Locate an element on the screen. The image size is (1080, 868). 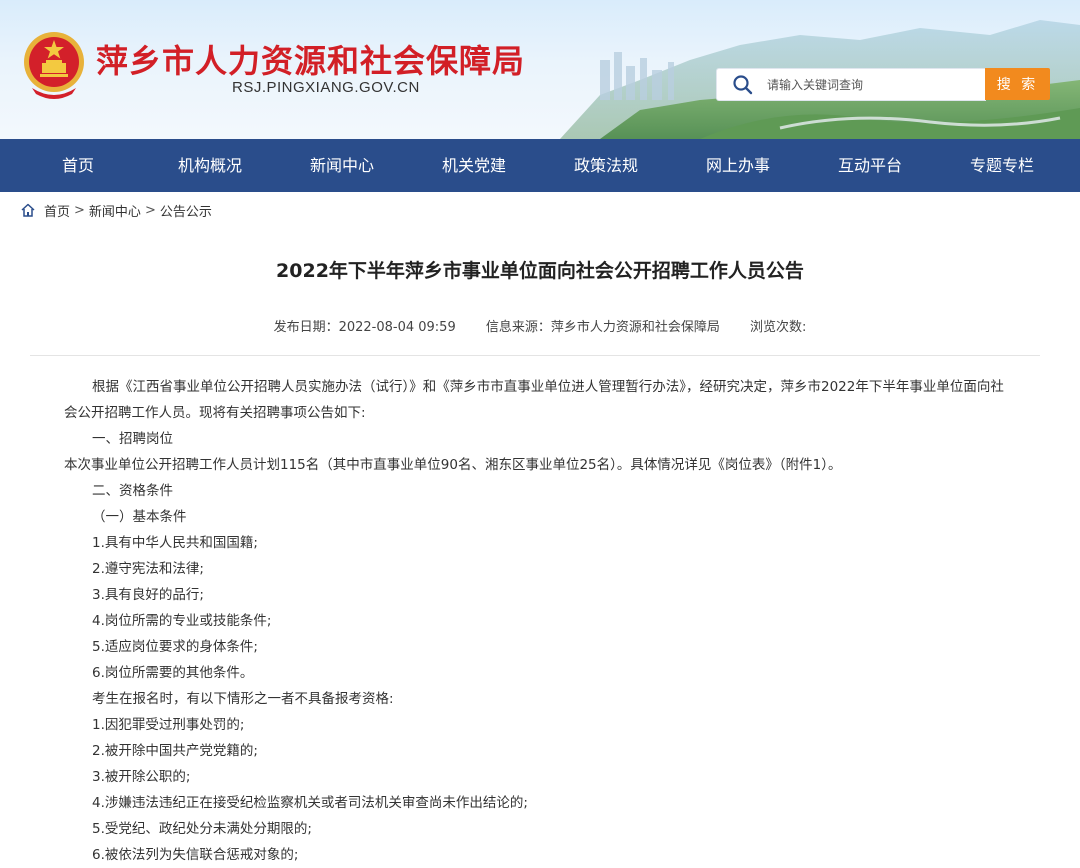
list-item: 5.受党纪、政纪处分未满处分期限的; is located at coordinates (202, 829).